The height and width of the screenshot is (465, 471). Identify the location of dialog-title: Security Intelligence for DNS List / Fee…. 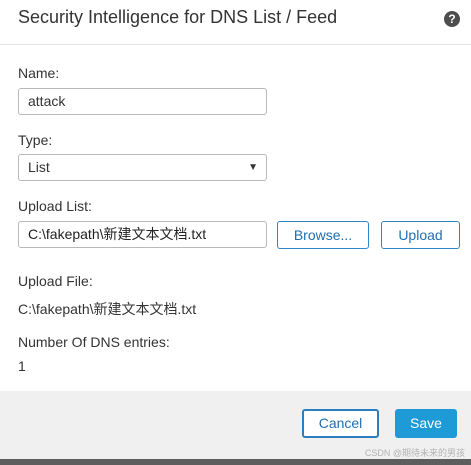
(178, 17).